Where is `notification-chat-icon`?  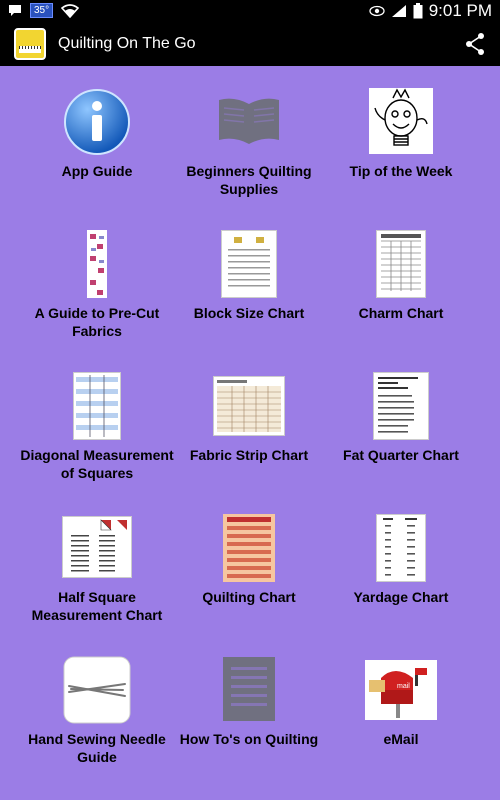
notification-chat-icon is located at coordinates (15, 11).